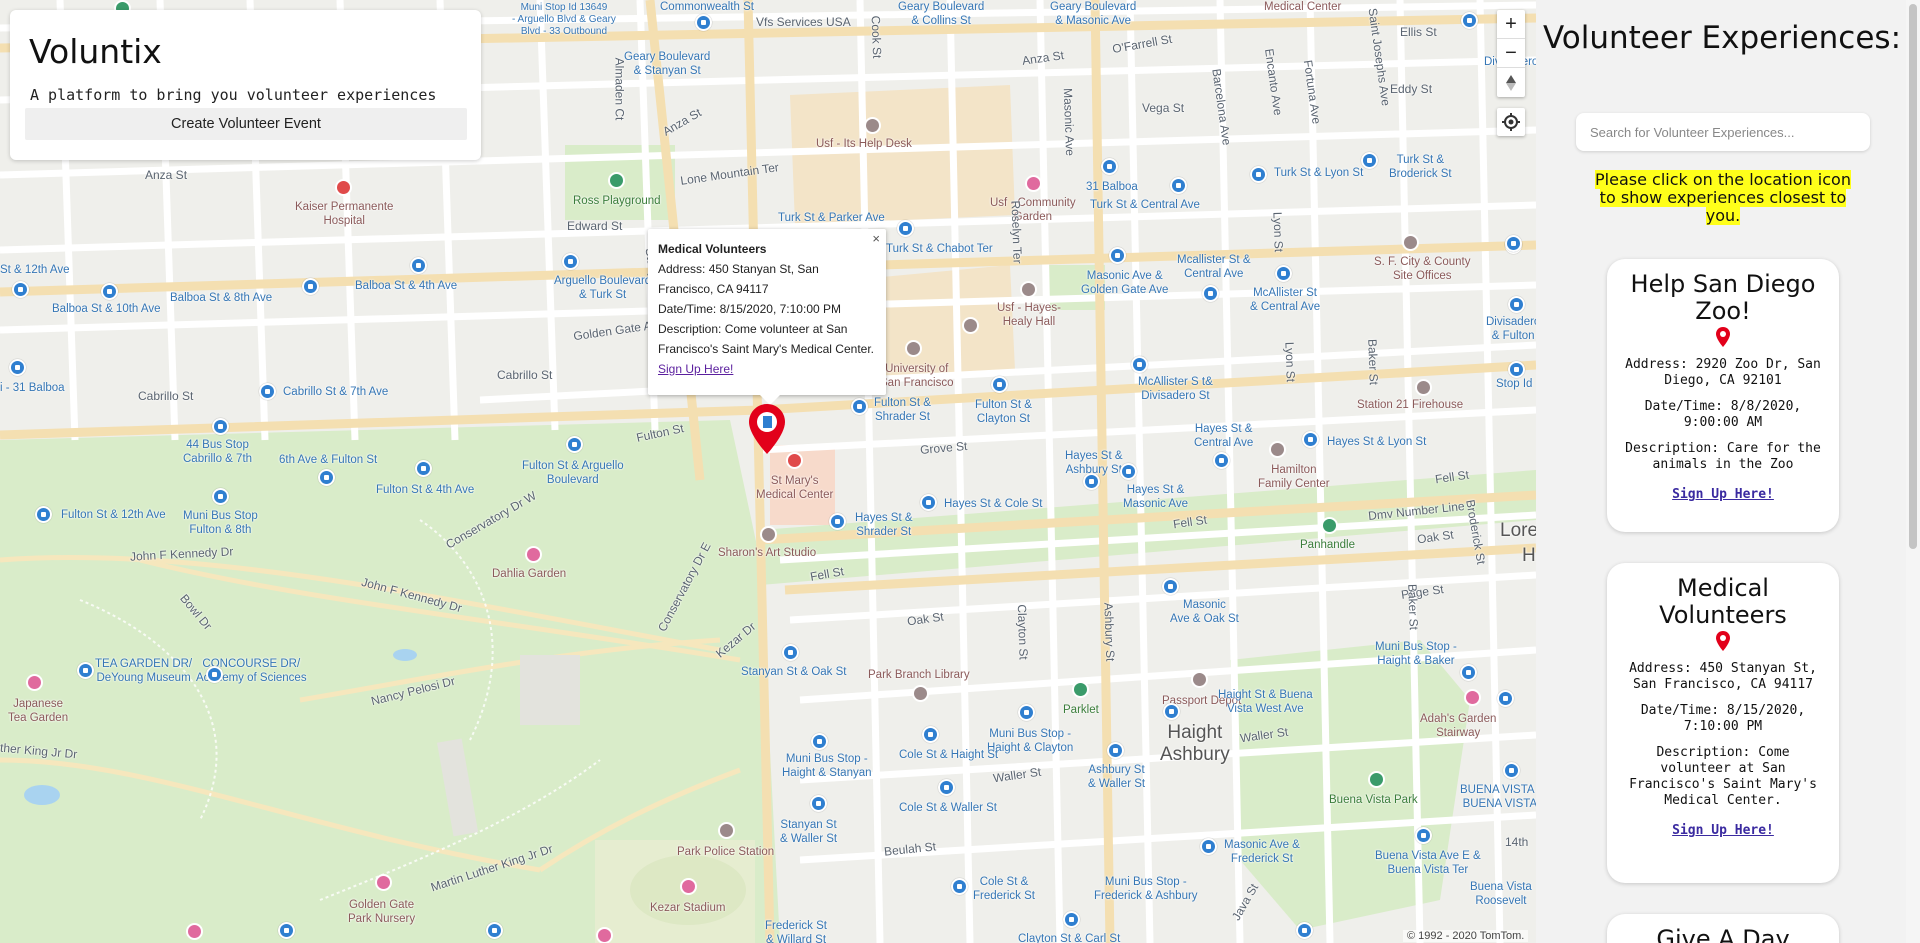 The height and width of the screenshot is (943, 1920). I want to click on popup-close-icon: ×, so click(876, 239).